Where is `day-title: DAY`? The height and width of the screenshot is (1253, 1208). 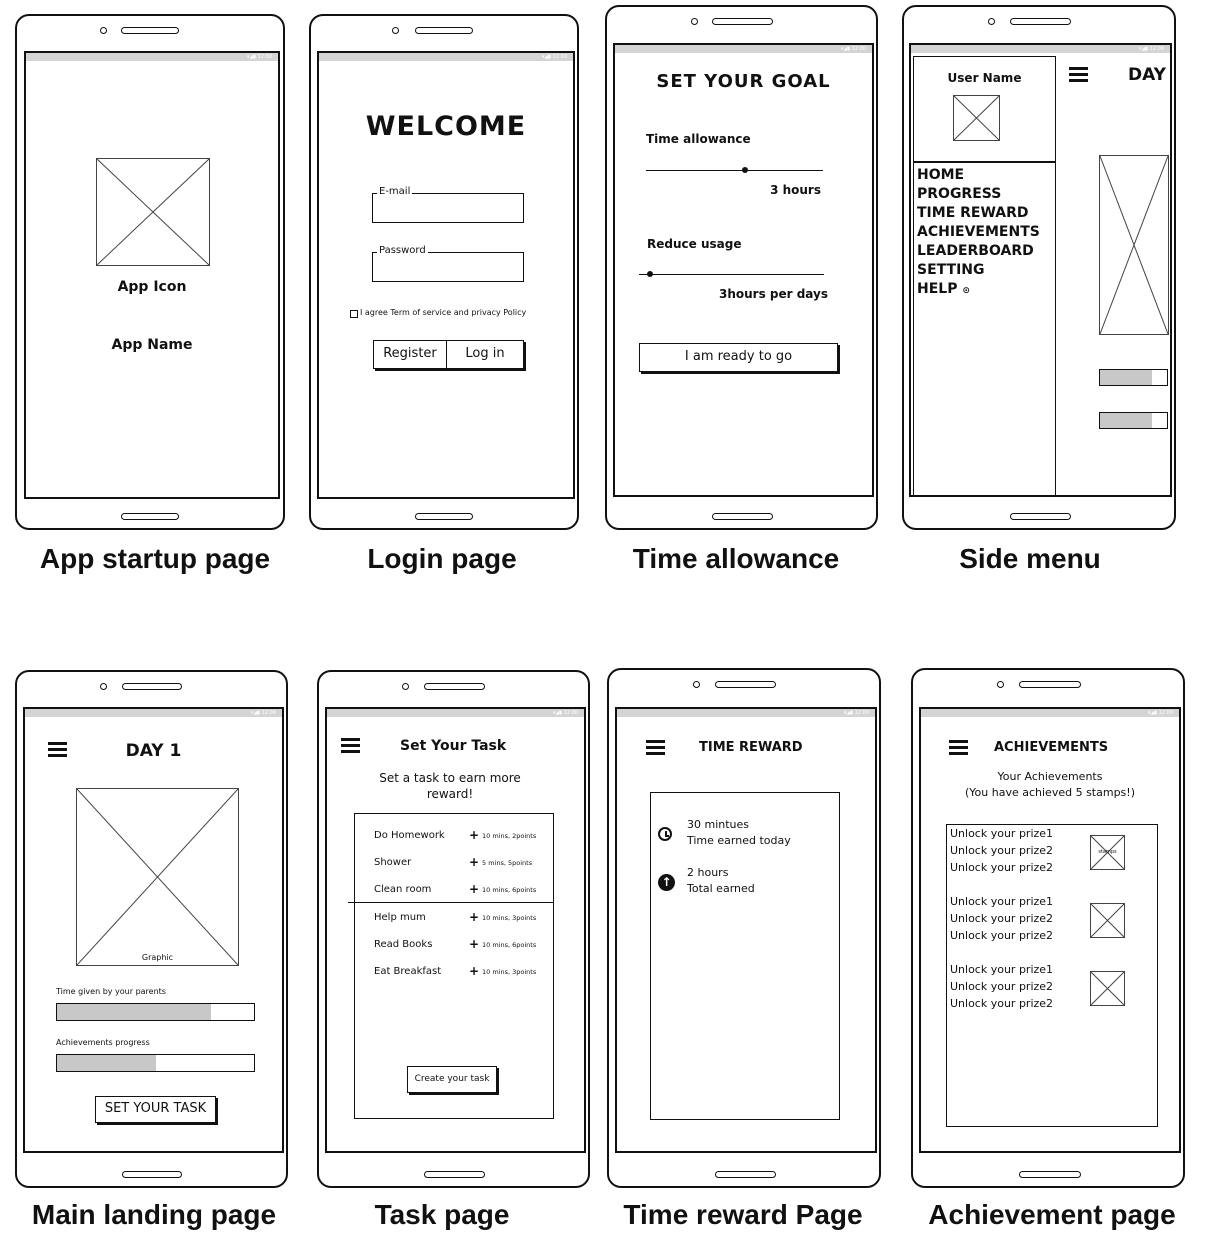 day-title: DAY is located at coordinates (1147, 75).